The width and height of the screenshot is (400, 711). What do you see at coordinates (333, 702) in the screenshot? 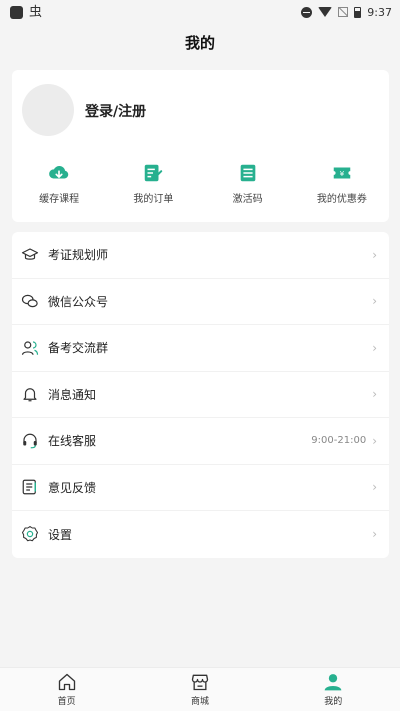
I see `tab-label: 我的` at bounding box center [333, 702].